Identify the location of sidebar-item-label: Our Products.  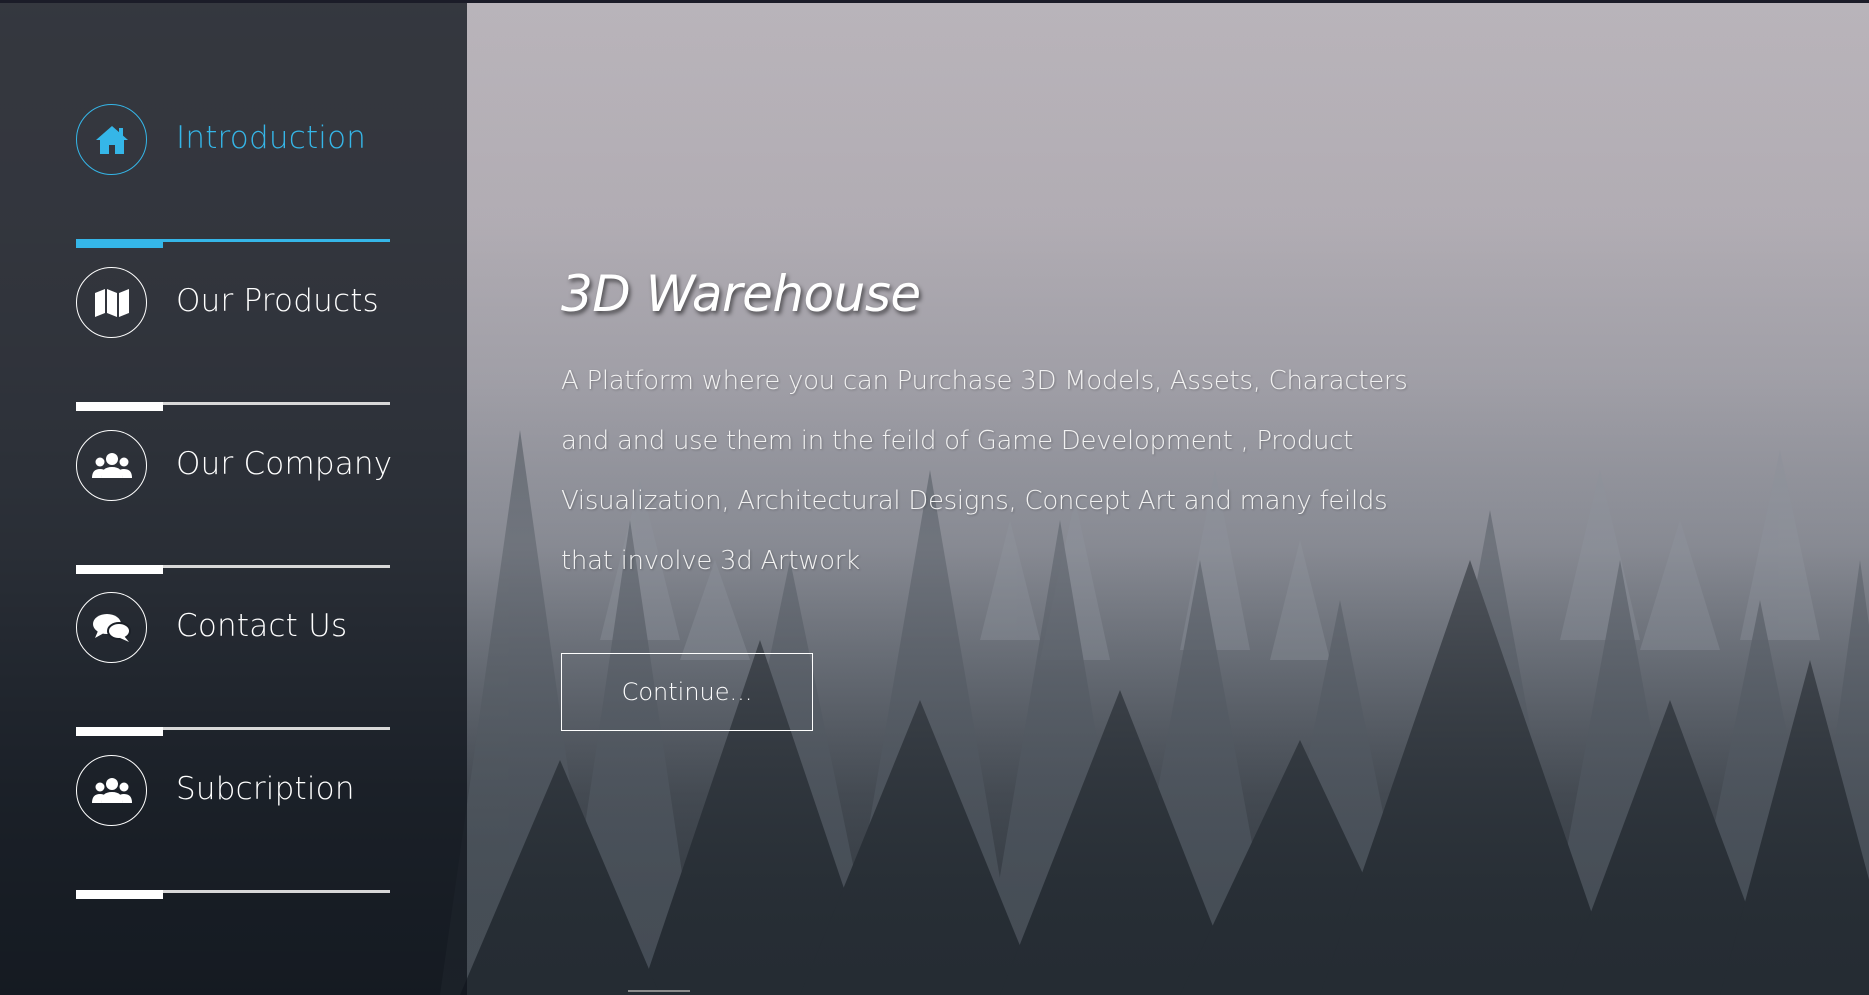
(277, 301).